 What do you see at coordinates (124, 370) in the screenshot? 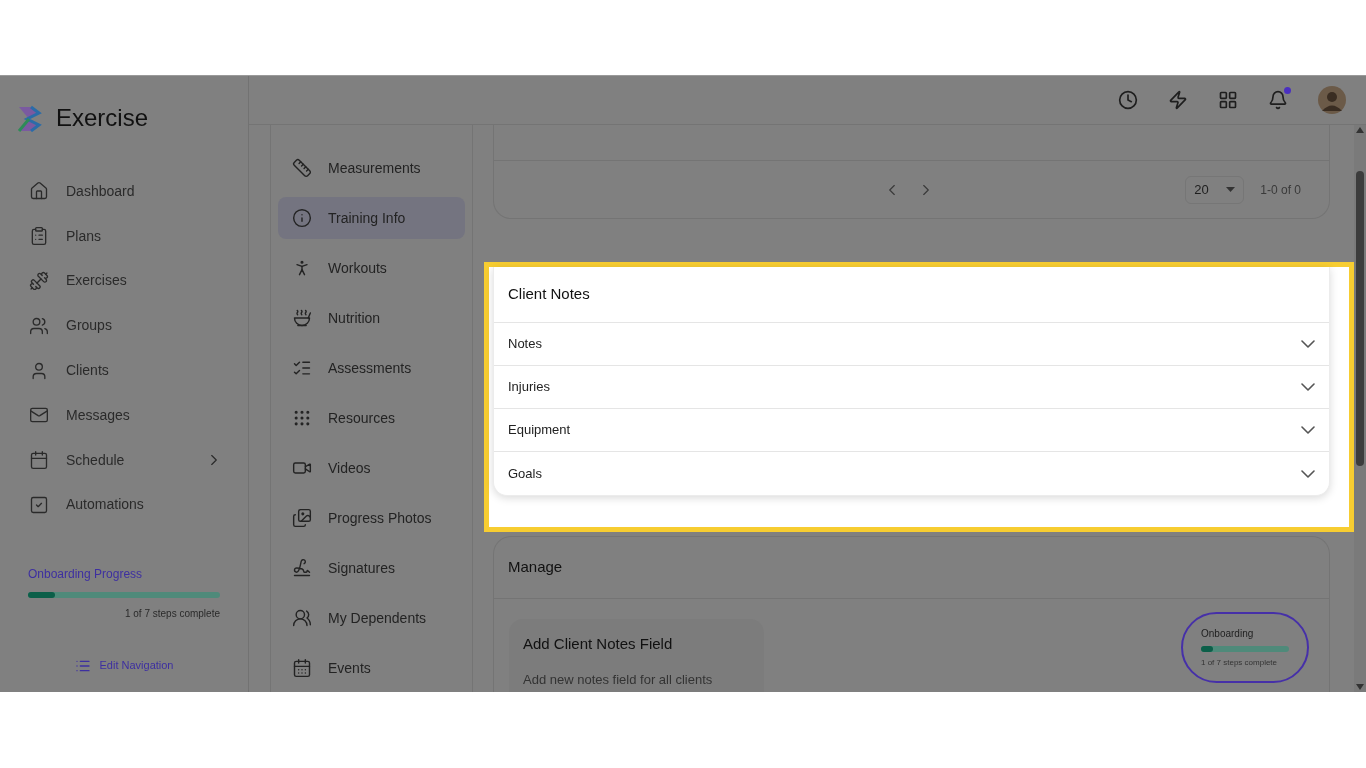
I see `sidebar-item: Clients` at bounding box center [124, 370].